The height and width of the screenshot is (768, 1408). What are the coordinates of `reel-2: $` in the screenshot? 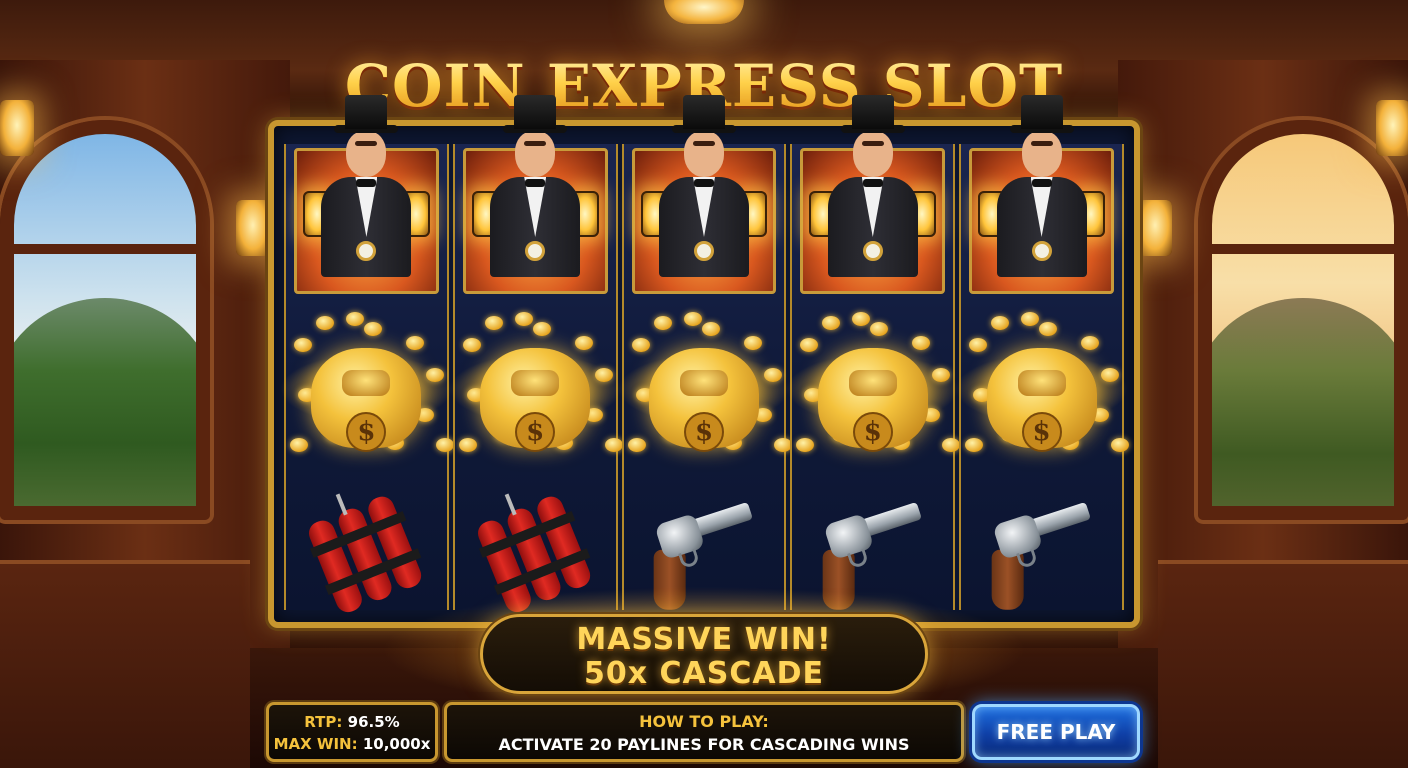 It's located at (535, 355).